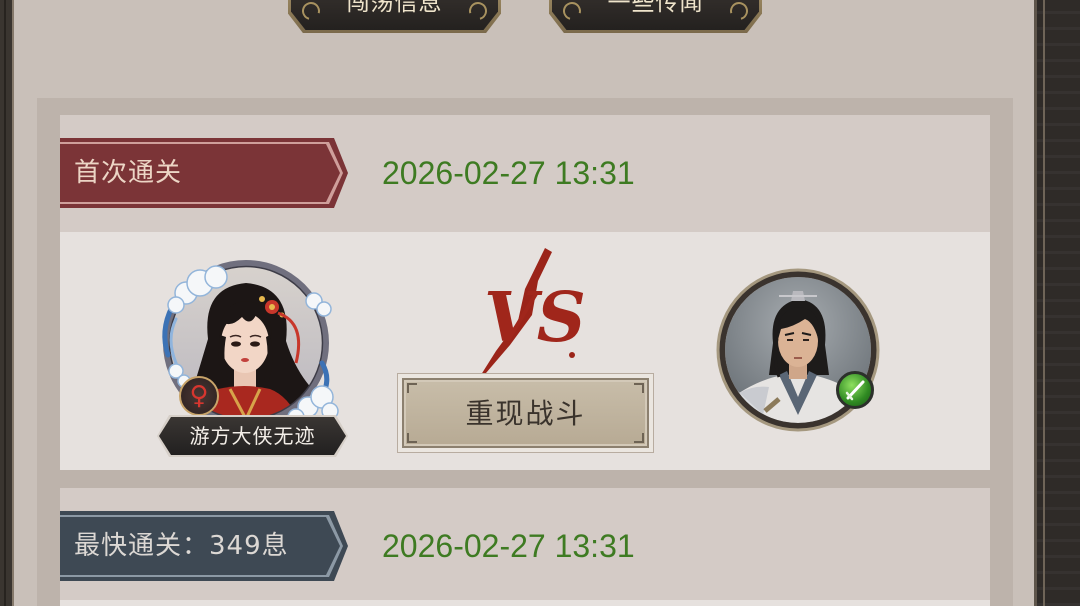 The width and height of the screenshot is (1080, 606). Describe the element at coordinates (1057, 303) in the screenshot. I see `right-frame-border` at that location.